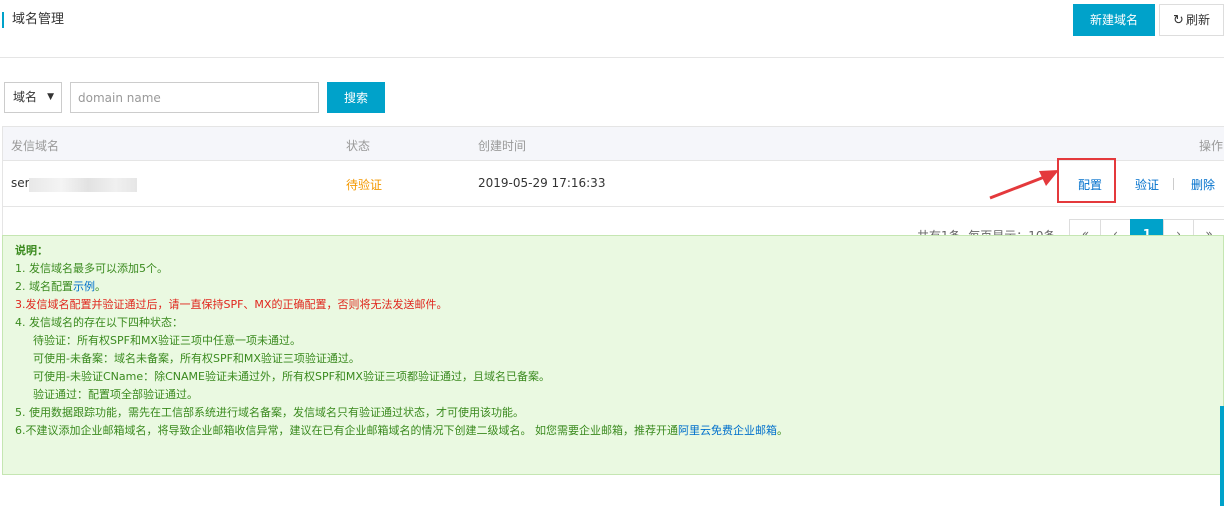 Image resolution: width=1224 pixels, height=508 pixels. What do you see at coordinates (83, 185) in the screenshot?
I see `redacted-domain` at bounding box center [83, 185].